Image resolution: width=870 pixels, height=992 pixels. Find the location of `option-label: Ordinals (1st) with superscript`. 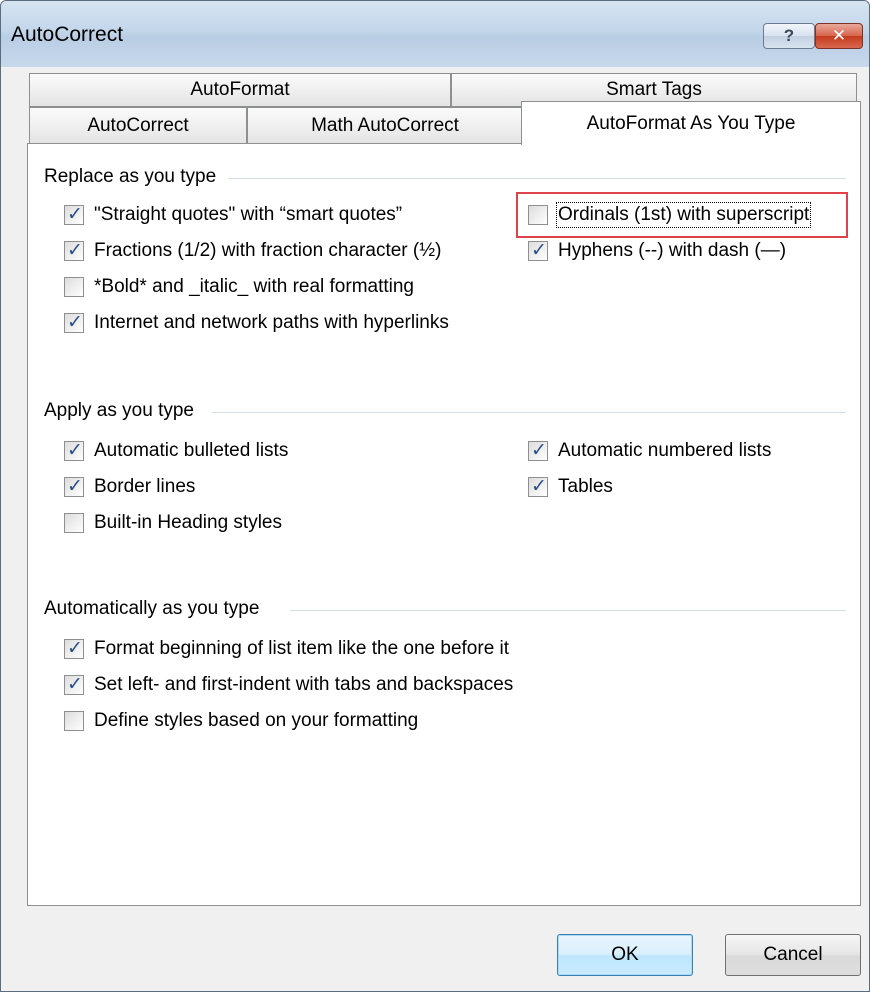

option-label: Ordinals (1st) with superscript is located at coordinates (683, 215).